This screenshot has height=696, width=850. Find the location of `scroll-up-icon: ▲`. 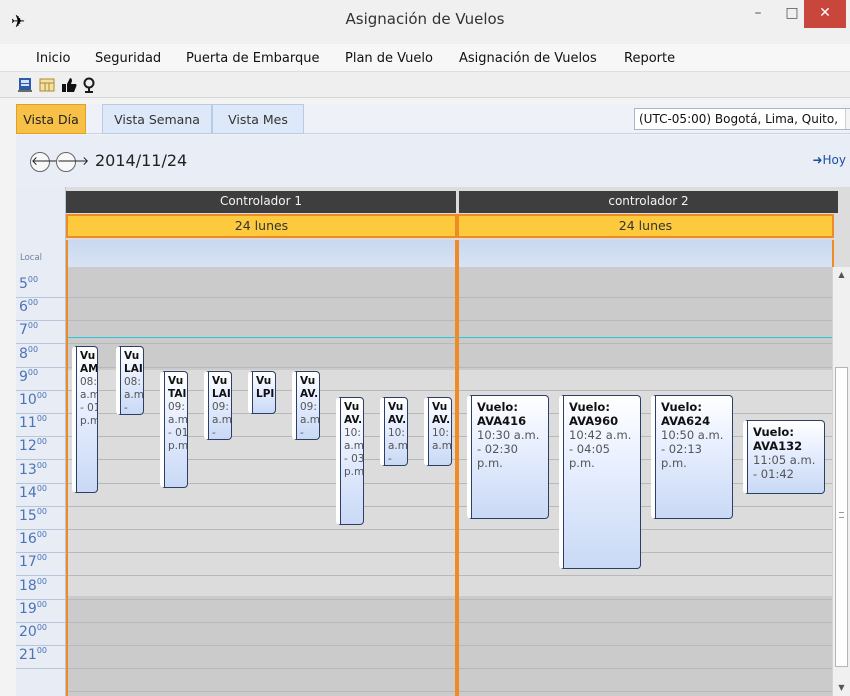

scroll-up-icon: ▲ is located at coordinates (841, 275).